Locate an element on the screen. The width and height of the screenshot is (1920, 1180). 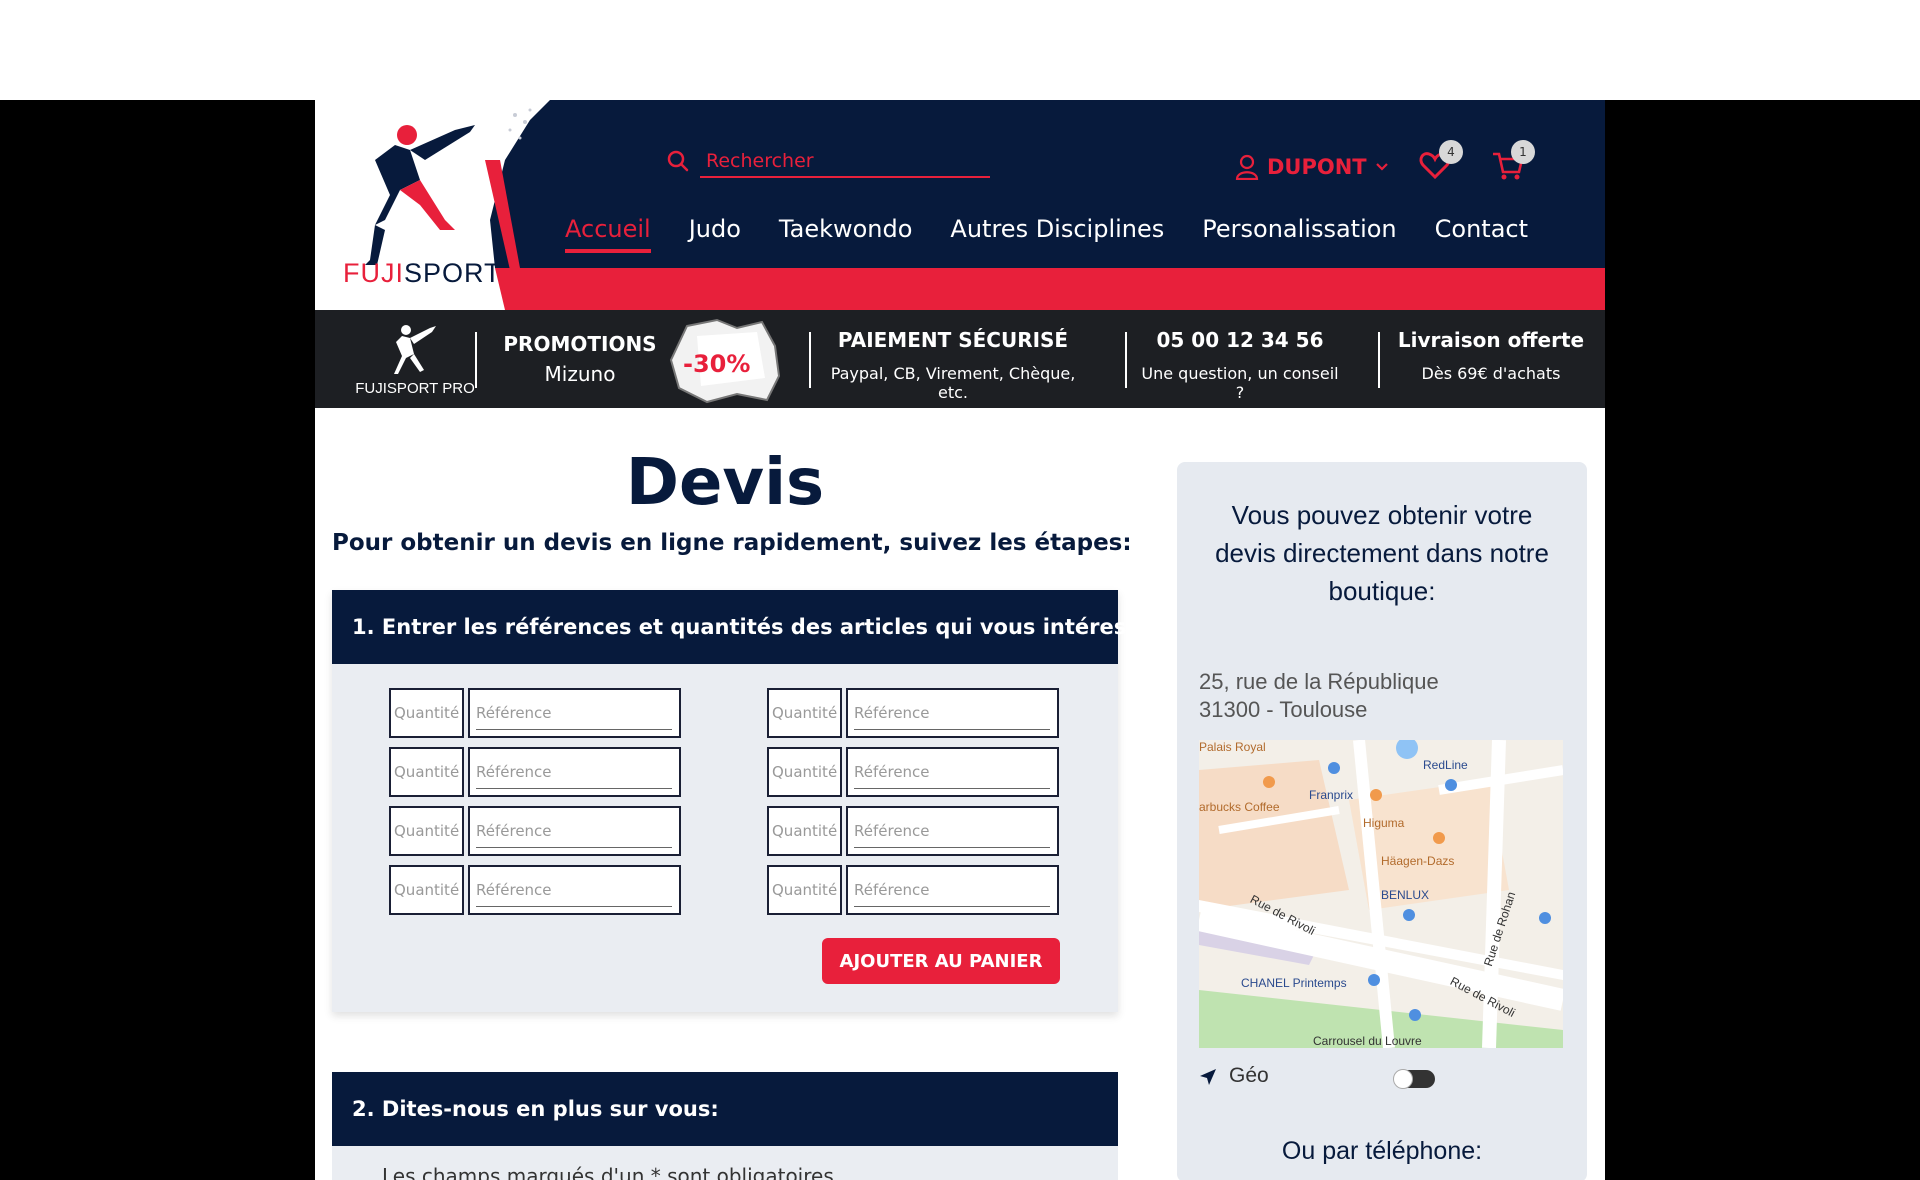
step2-title: 2. Dites-nous en plus sur vous: is located at coordinates (725, 1109).